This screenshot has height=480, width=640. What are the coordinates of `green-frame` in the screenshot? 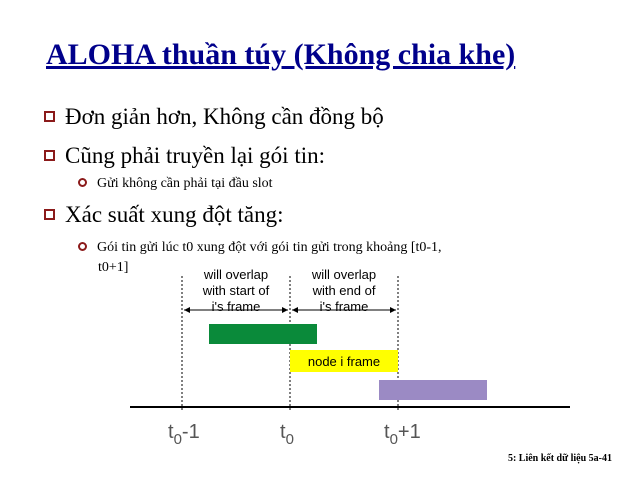 It's located at (263, 334).